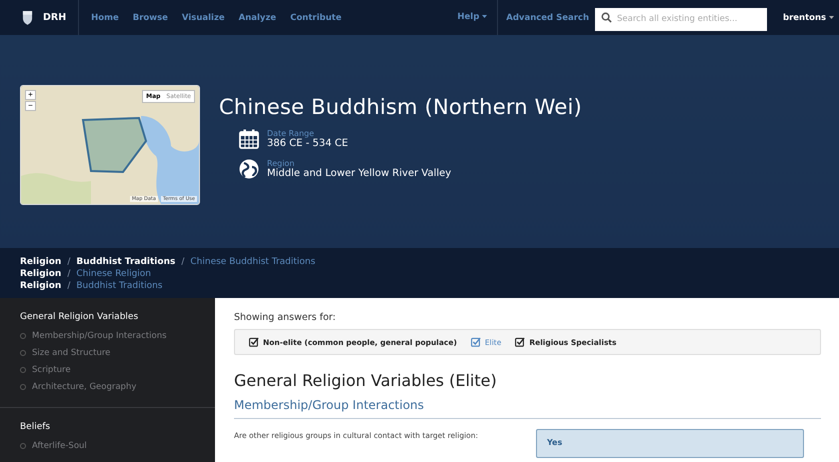  I want to click on shield-logo-icon, so click(27, 17).